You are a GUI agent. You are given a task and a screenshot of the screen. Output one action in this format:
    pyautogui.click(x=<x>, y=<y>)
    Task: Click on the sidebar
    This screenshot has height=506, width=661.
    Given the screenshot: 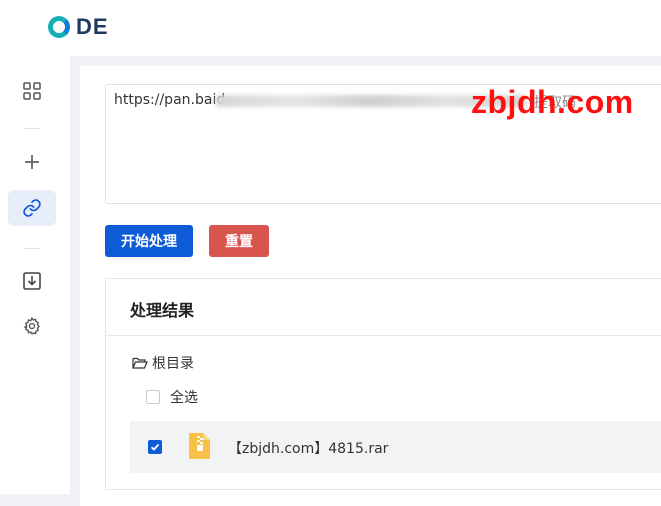 What is the action you would take?
    pyautogui.click(x=35, y=275)
    